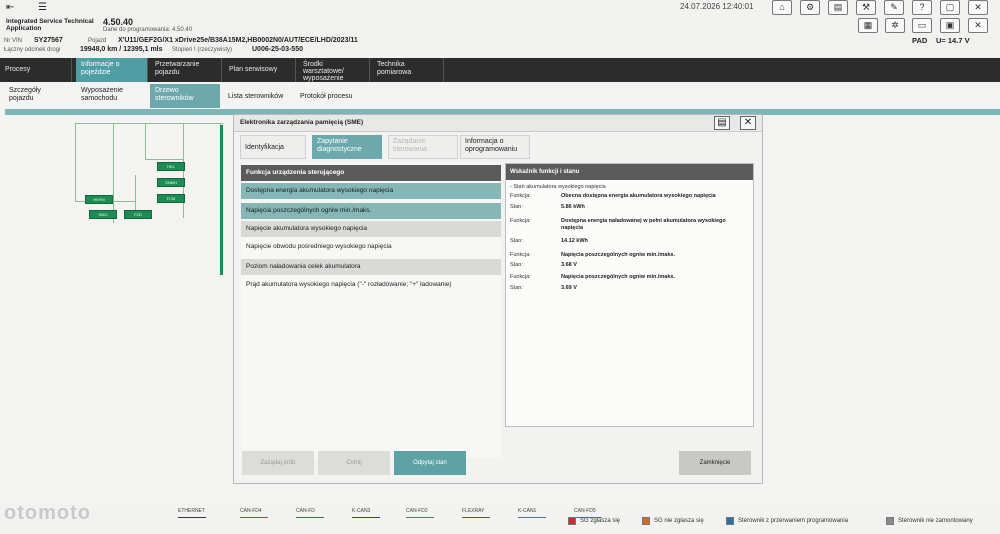  I want to click on app-version: 4.50.40, so click(118, 22).